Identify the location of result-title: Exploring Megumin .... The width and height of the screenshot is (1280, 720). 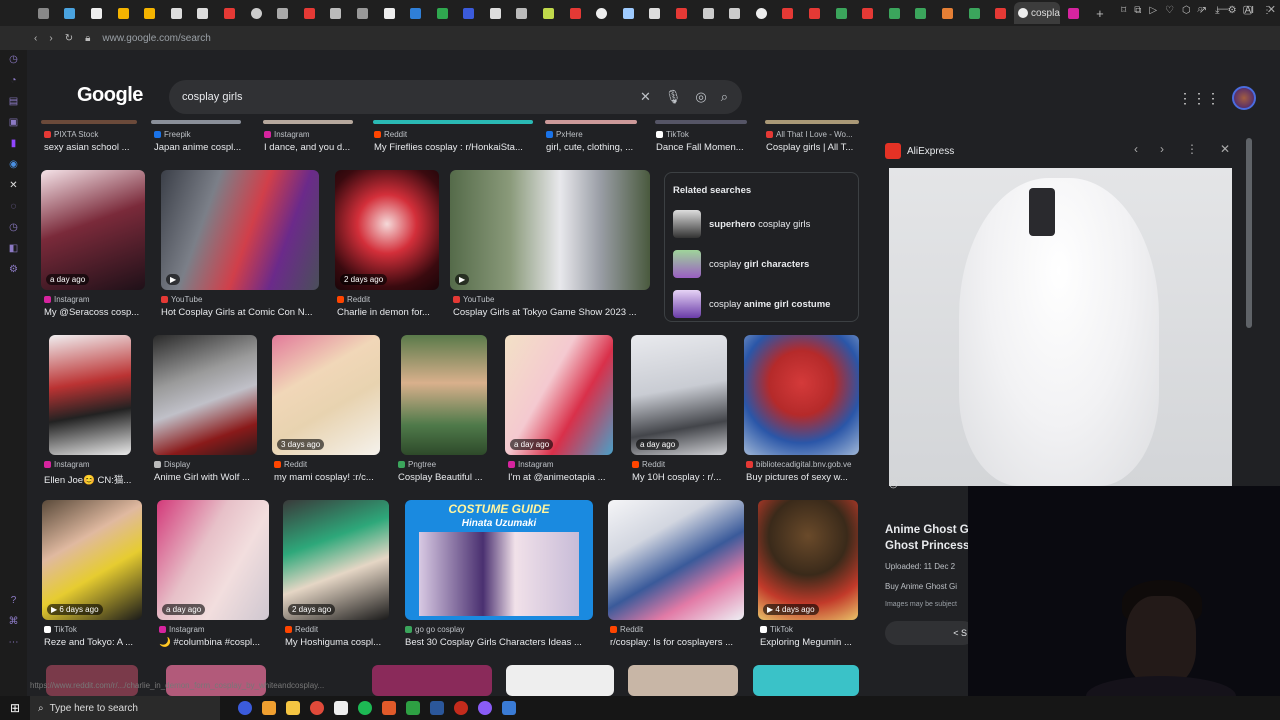
(810, 642).